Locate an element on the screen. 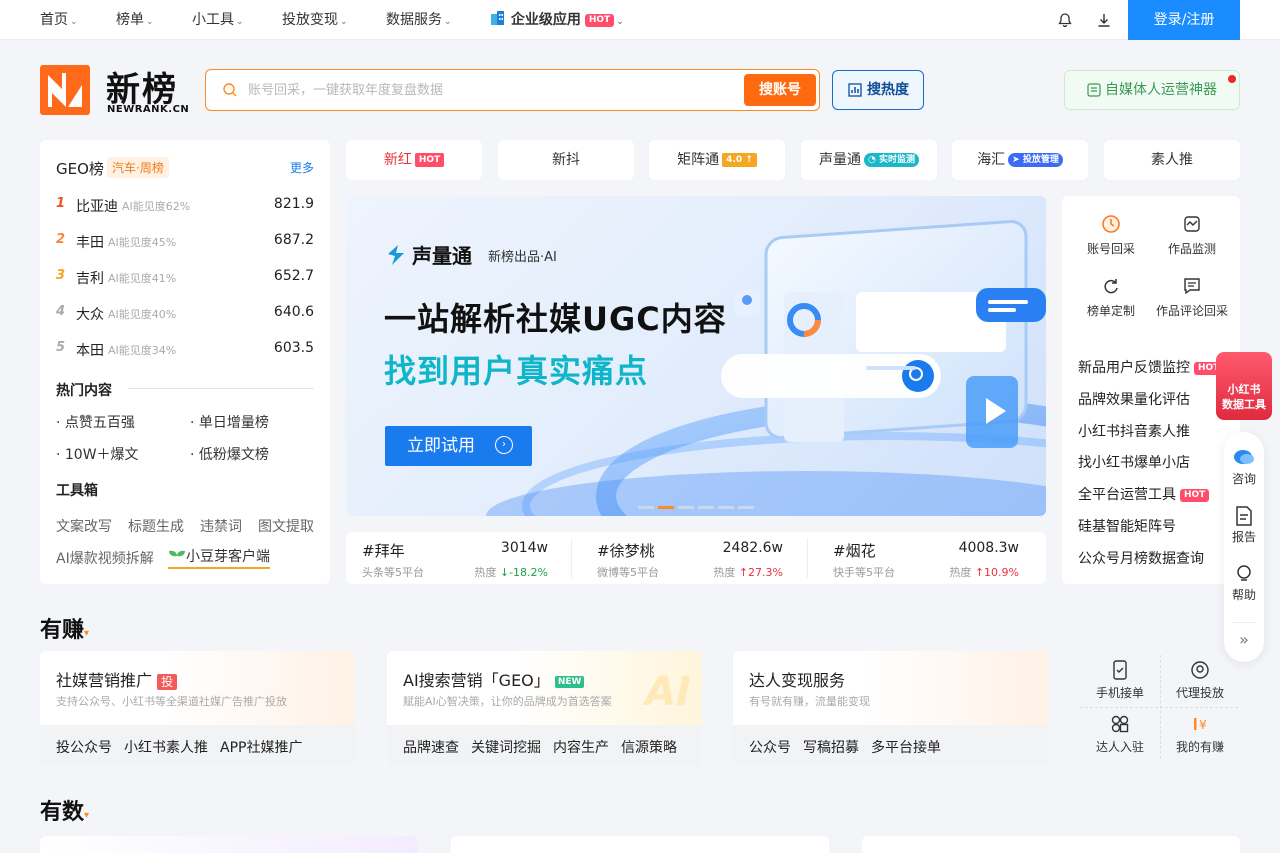  right-link: 找小红书爆单小店 is located at coordinates (1134, 462).